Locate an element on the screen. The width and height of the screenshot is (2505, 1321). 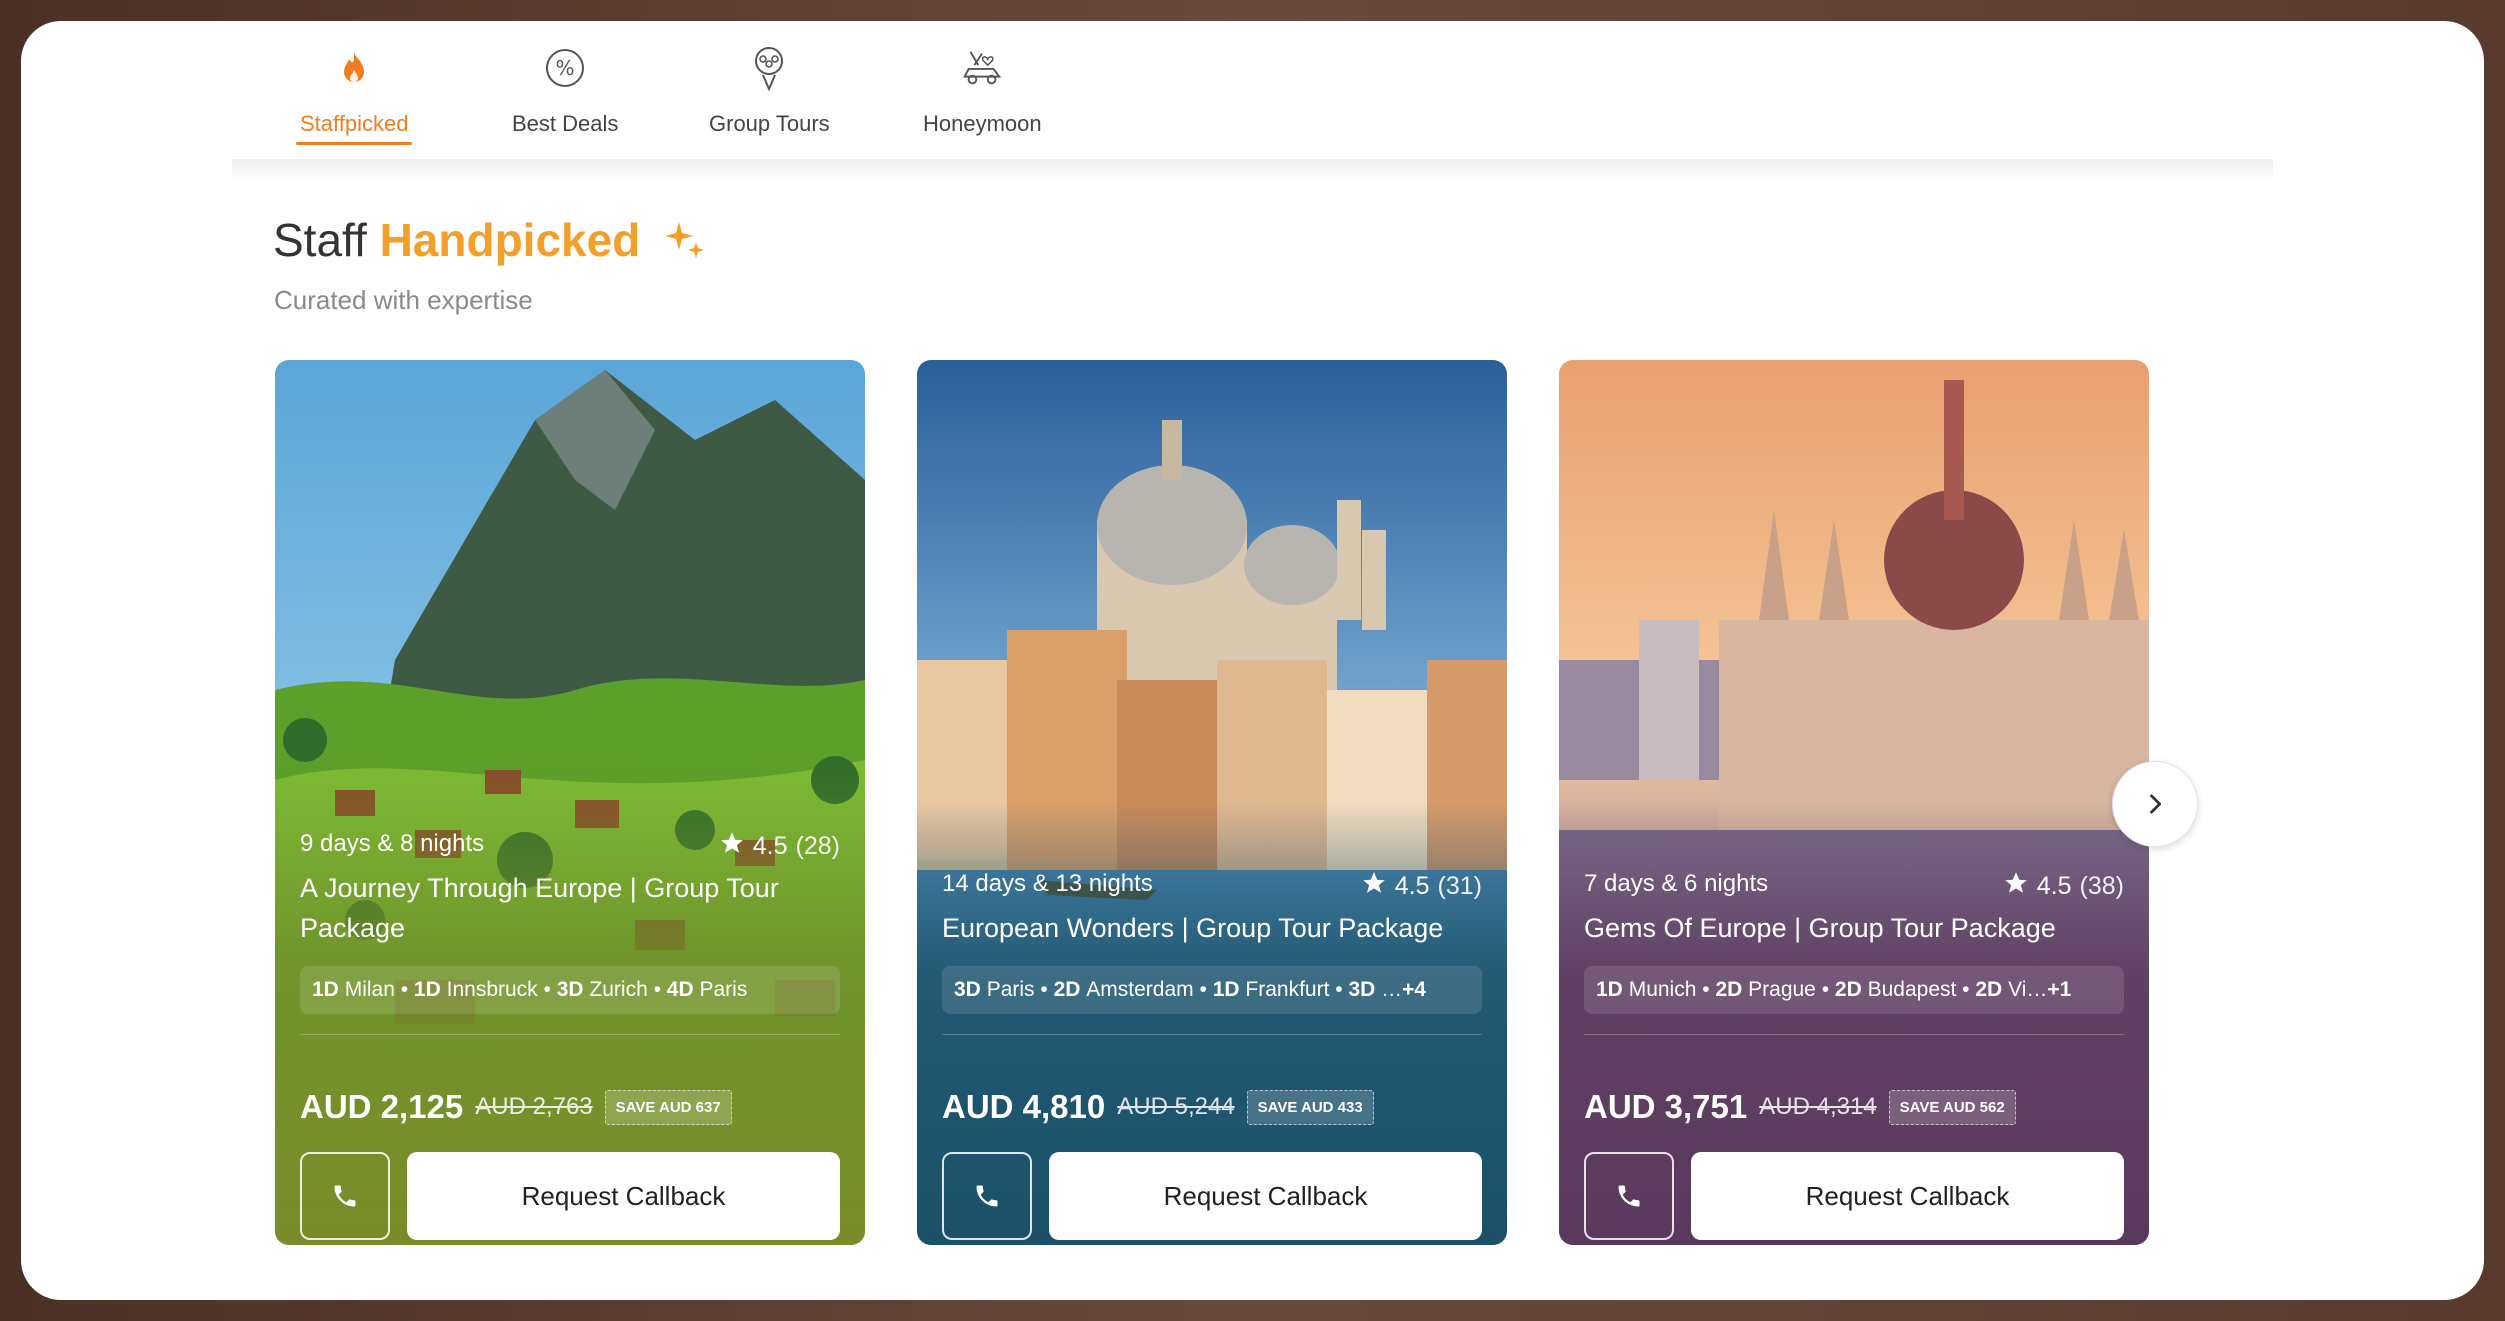
tab-group-tours: Group Tours is located at coordinates (769, 85).